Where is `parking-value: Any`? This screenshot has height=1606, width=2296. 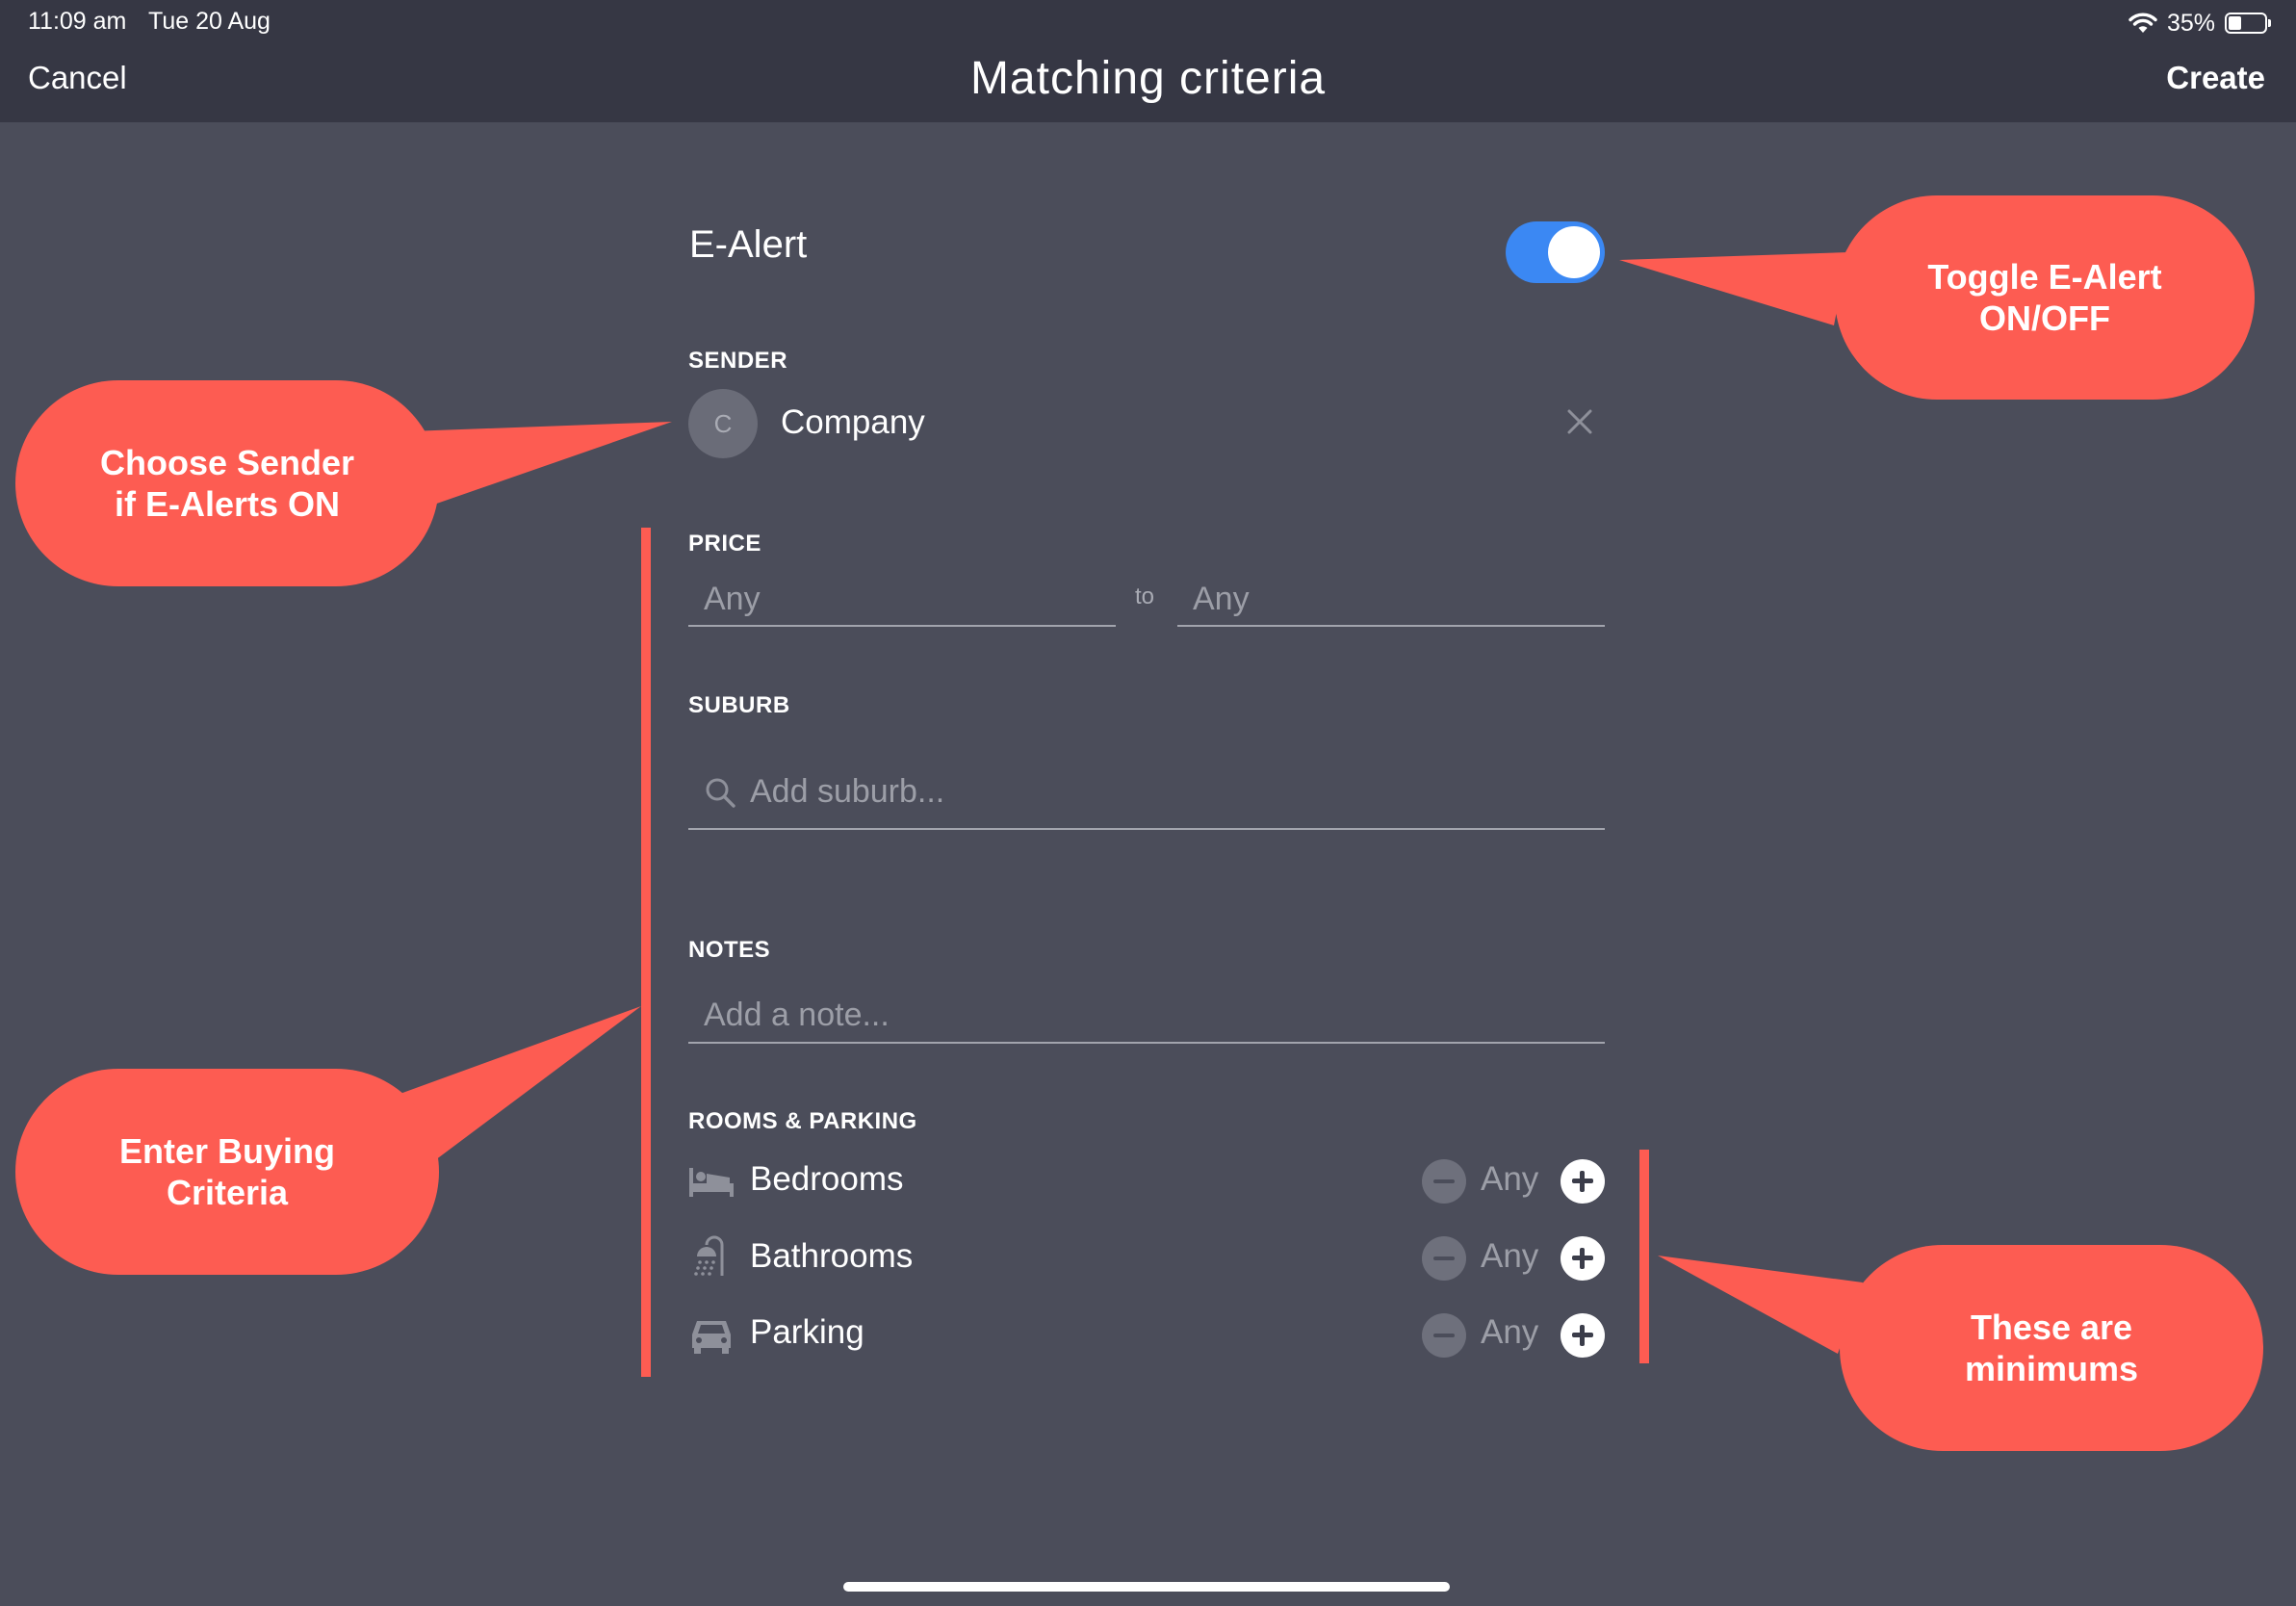 parking-value: Any is located at coordinates (1510, 1332).